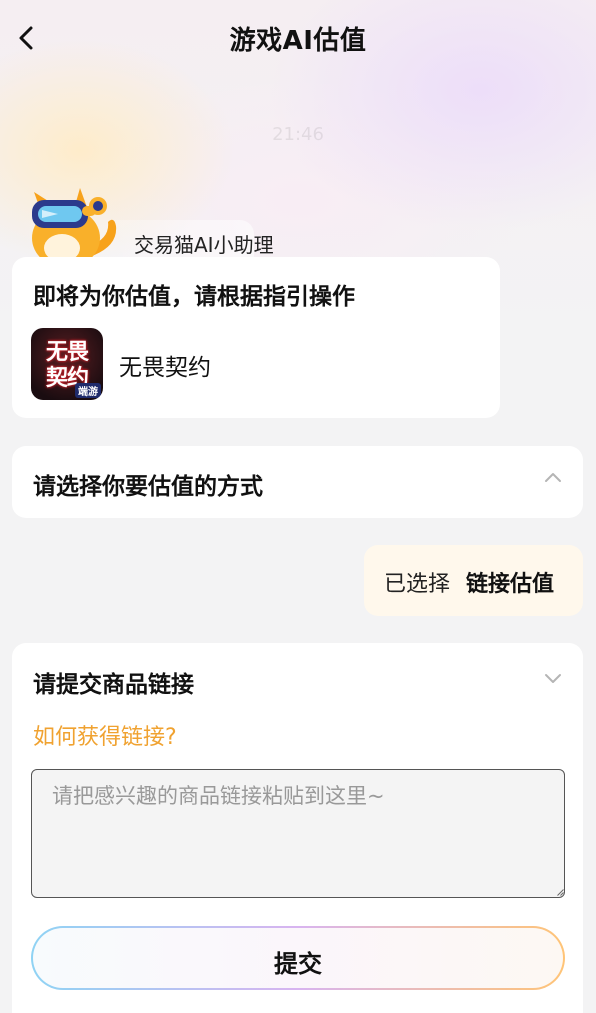 The image size is (596, 1013). I want to click on product-link-input, so click(298, 833).